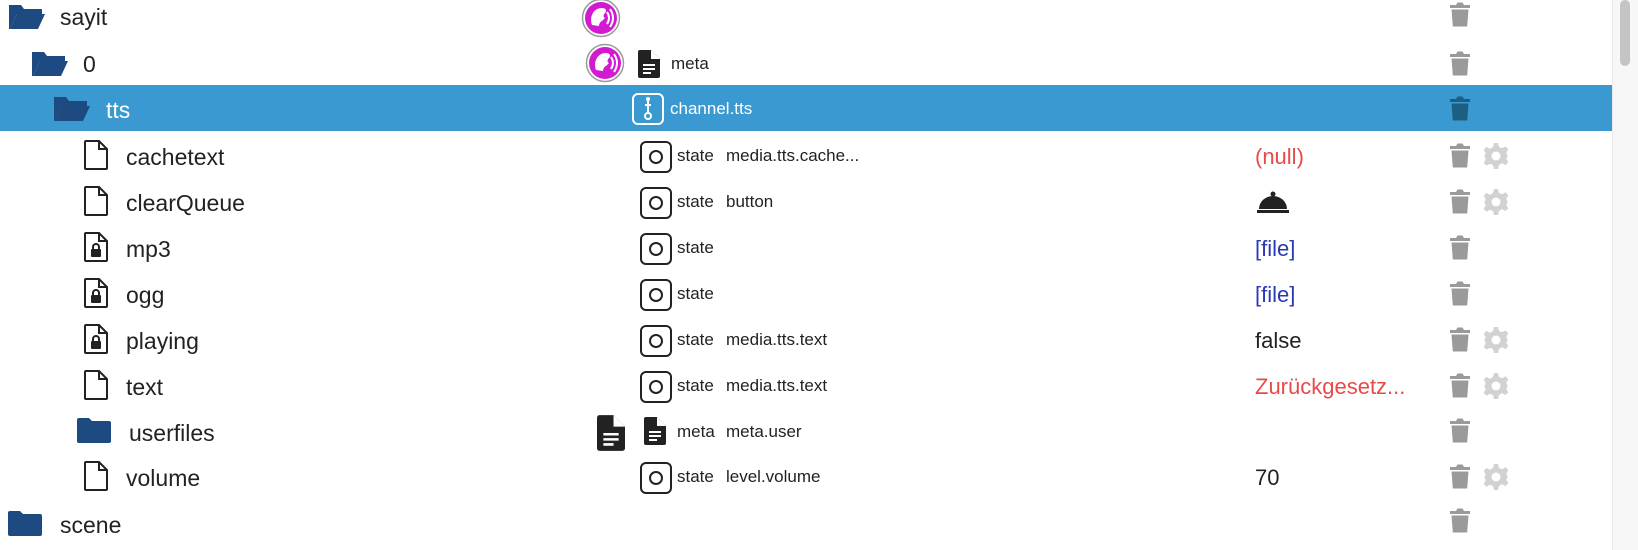 The width and height of the screenshot is (1638, 550). What do you see at coordinates (806, 108) in the screenshot?
I see `tree-row-tts: tts channel.tts` at bounding box center [806, 108].